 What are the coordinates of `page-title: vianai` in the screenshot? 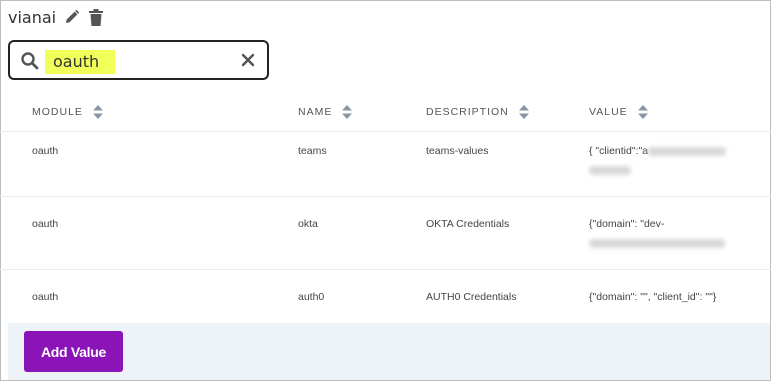 It's located at (32, 17).